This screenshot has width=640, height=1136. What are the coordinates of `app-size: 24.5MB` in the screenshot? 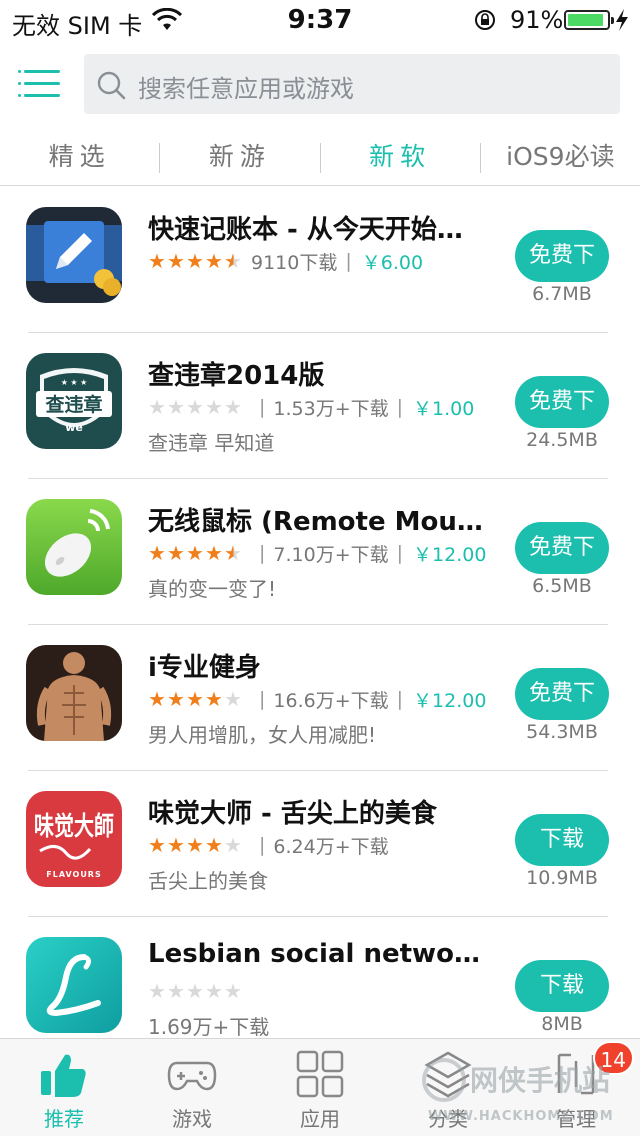 It's located at (562, 440).